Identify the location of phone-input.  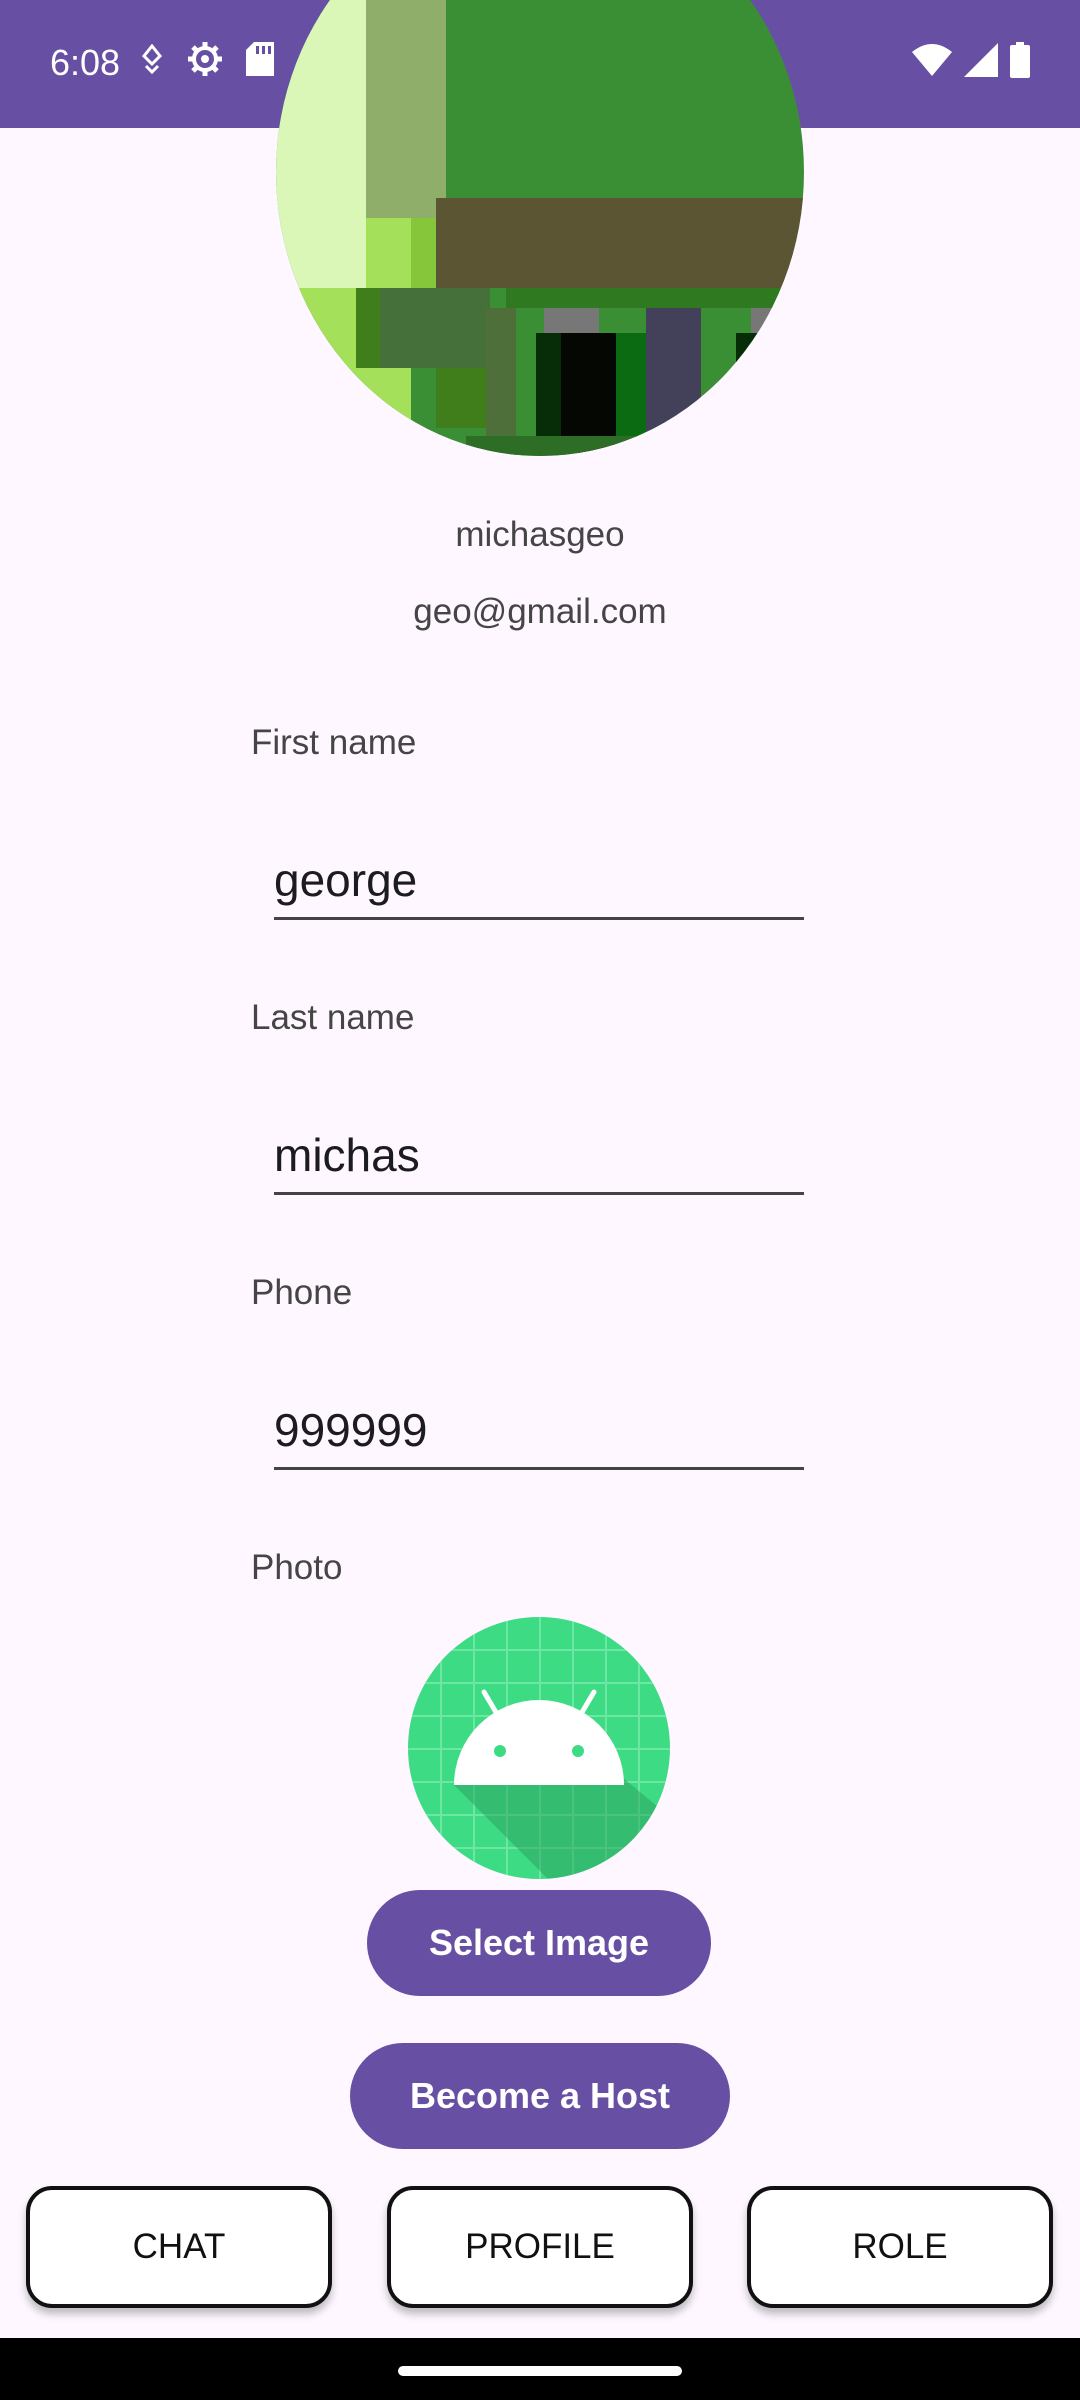
(539, 1435).